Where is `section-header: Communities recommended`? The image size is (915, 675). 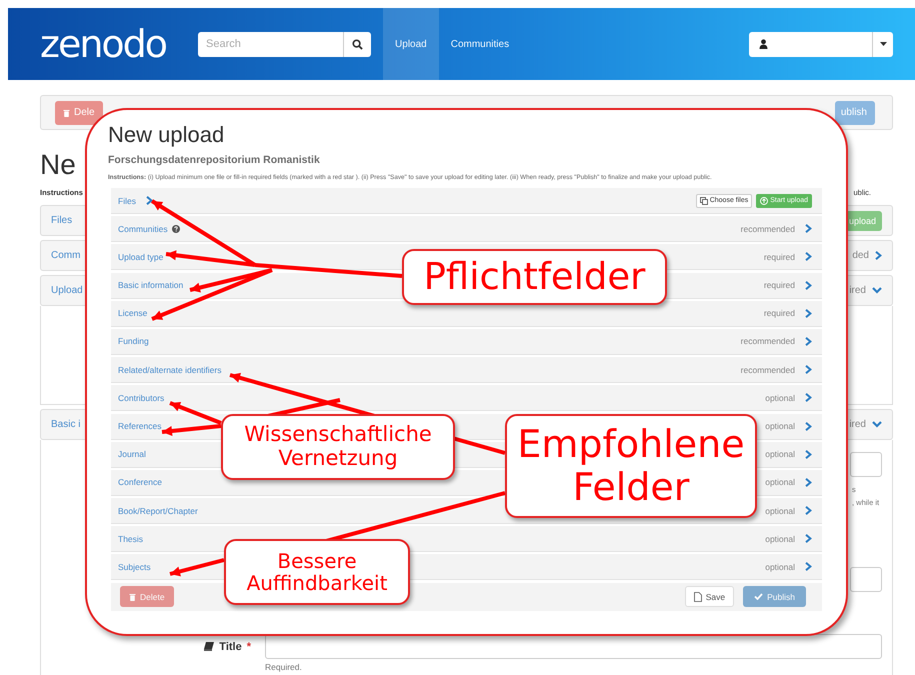
section-header: Communities recommended is located at coordinates (466, 229).